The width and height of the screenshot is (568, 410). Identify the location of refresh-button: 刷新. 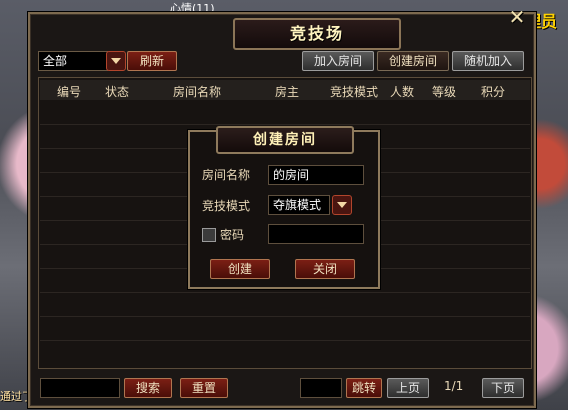
(152, 61).